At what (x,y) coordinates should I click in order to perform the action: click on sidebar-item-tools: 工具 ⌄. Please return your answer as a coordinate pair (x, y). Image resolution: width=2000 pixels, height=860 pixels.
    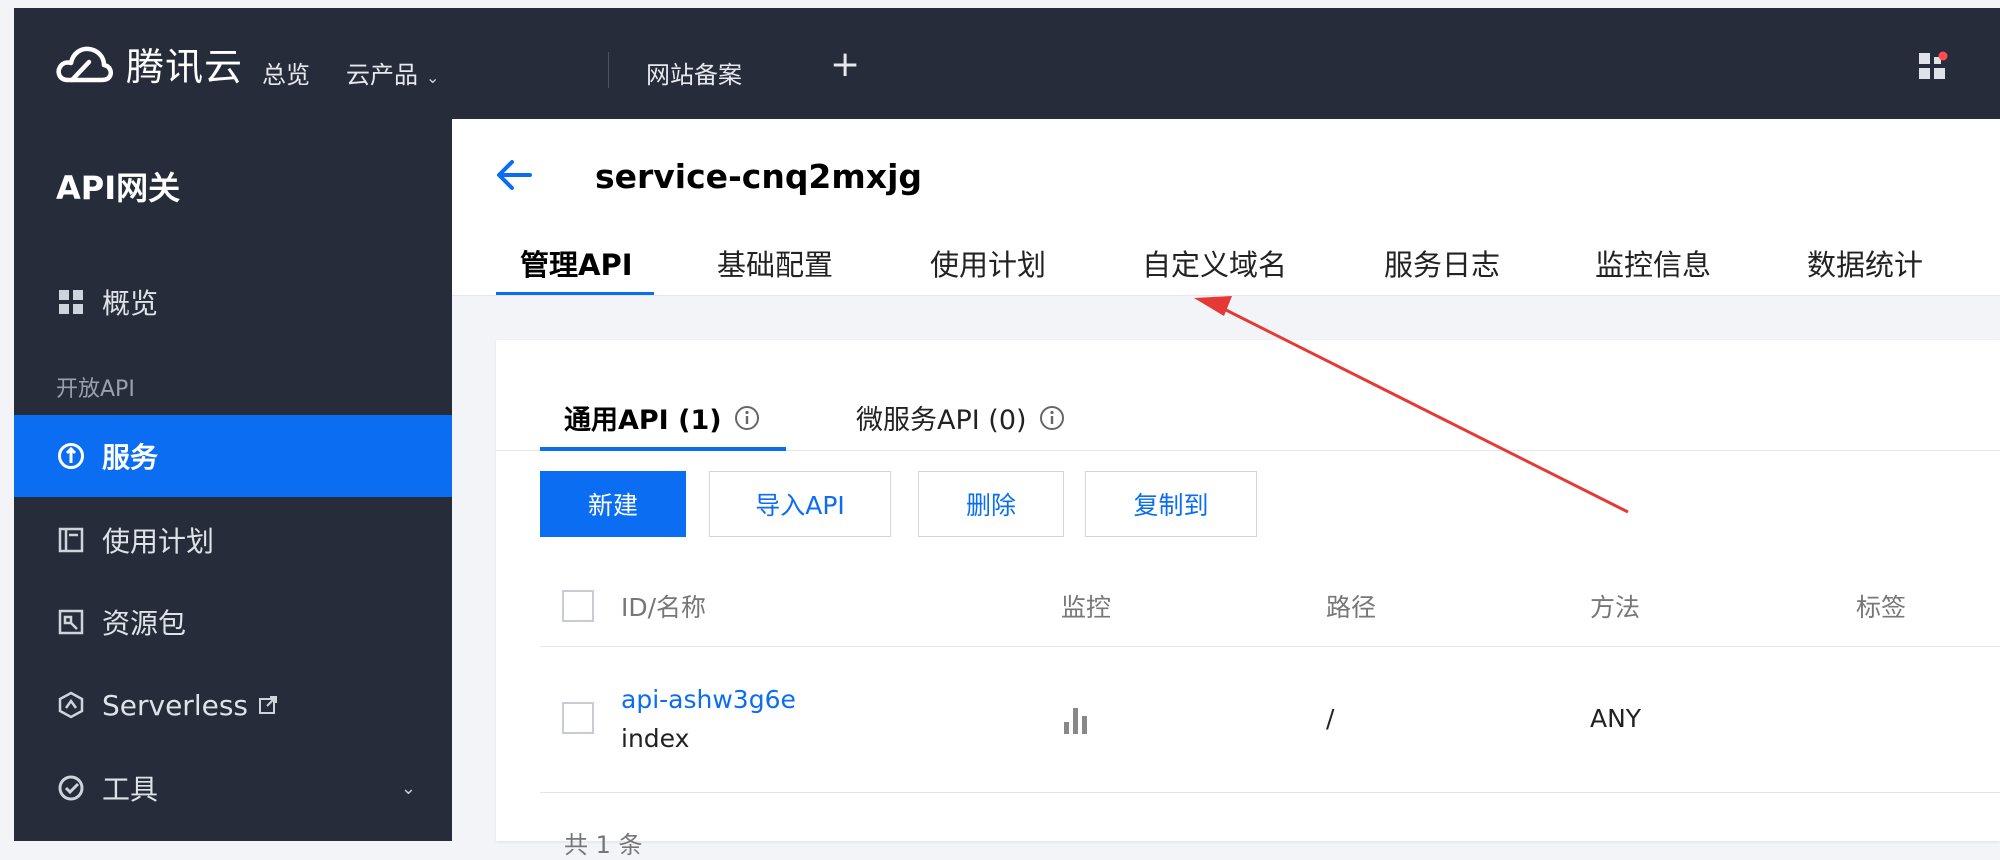
    Looking at the image, I should click on (233, 788).